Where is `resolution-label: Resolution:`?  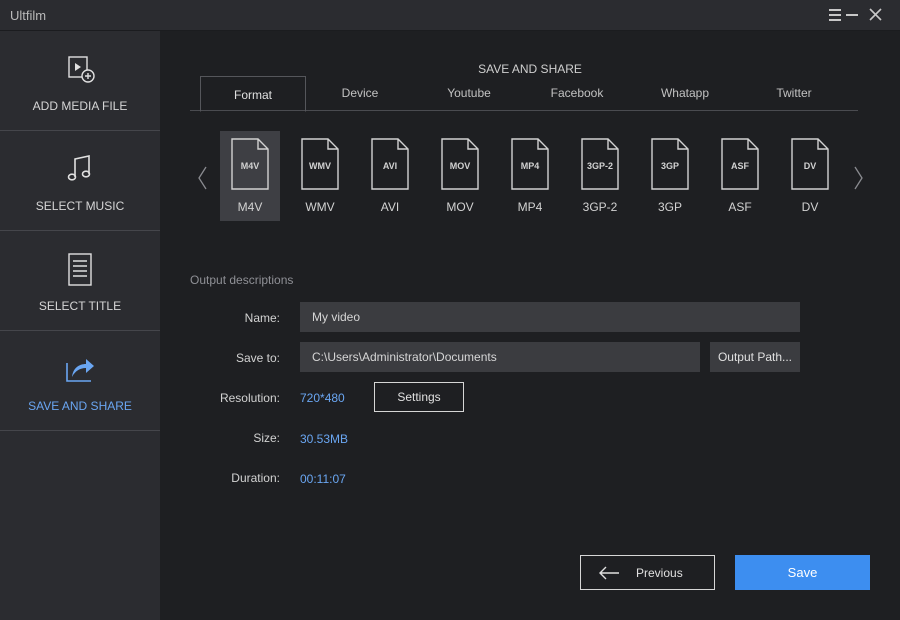
resolution-label: Resolution: is located at coordinates (249, 398).